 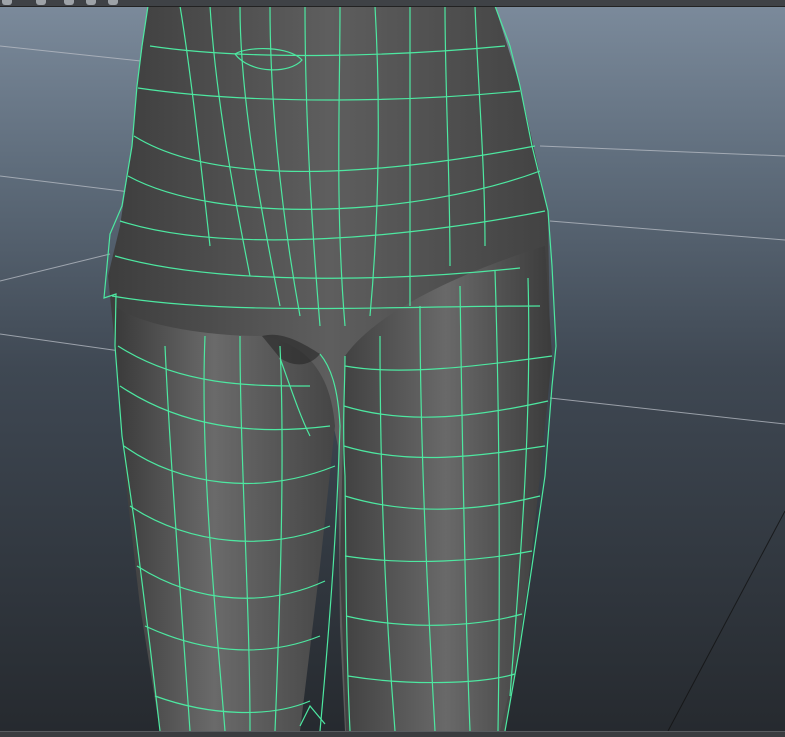 What do you see at coordinates (7, 2) in the screenshot?
I see `select-tool-icon` at bounding box center [7, 2].